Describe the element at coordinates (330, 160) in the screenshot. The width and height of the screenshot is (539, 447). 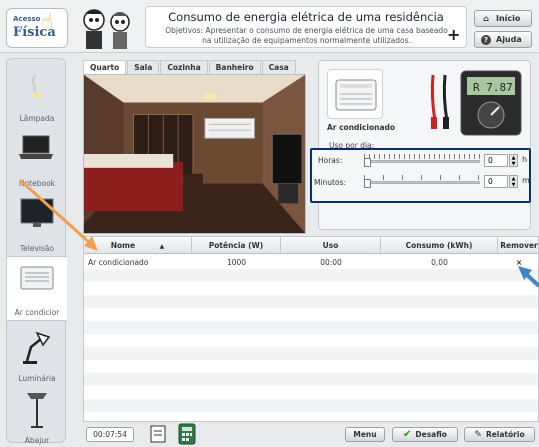
I see `hours-label: Horas:` at that location.